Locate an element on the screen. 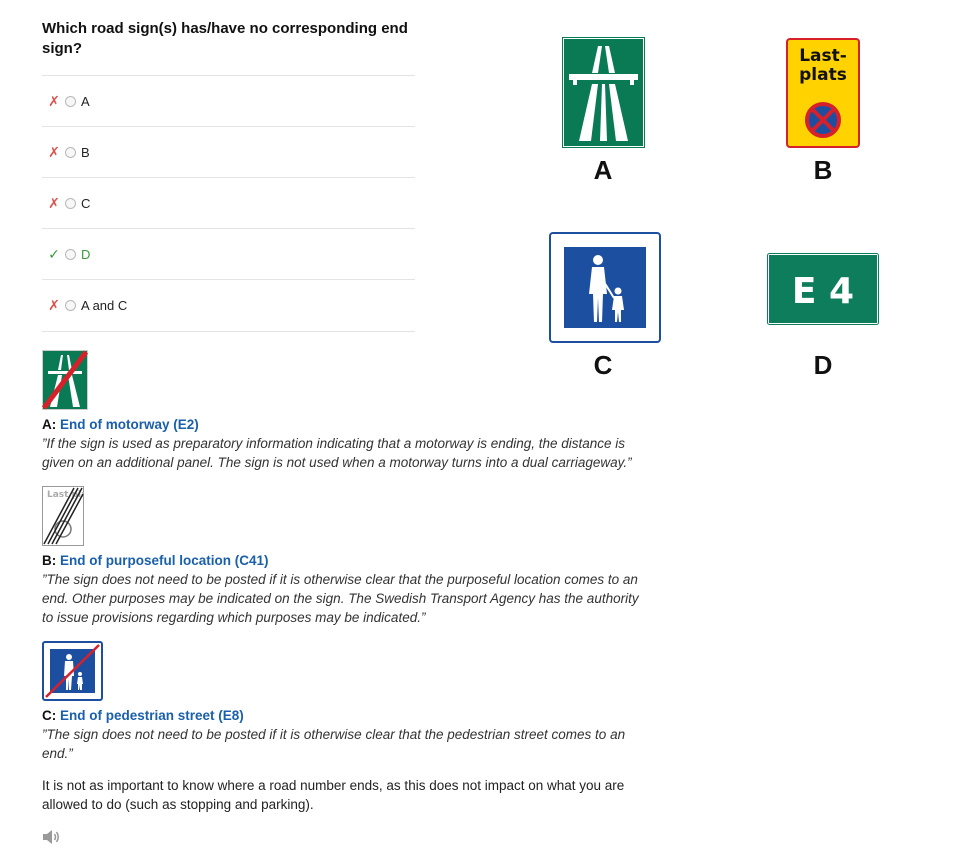 The width and height of the screenshot is (971, 864). explanation-prefix: B: is located at coordinates (51, 560).